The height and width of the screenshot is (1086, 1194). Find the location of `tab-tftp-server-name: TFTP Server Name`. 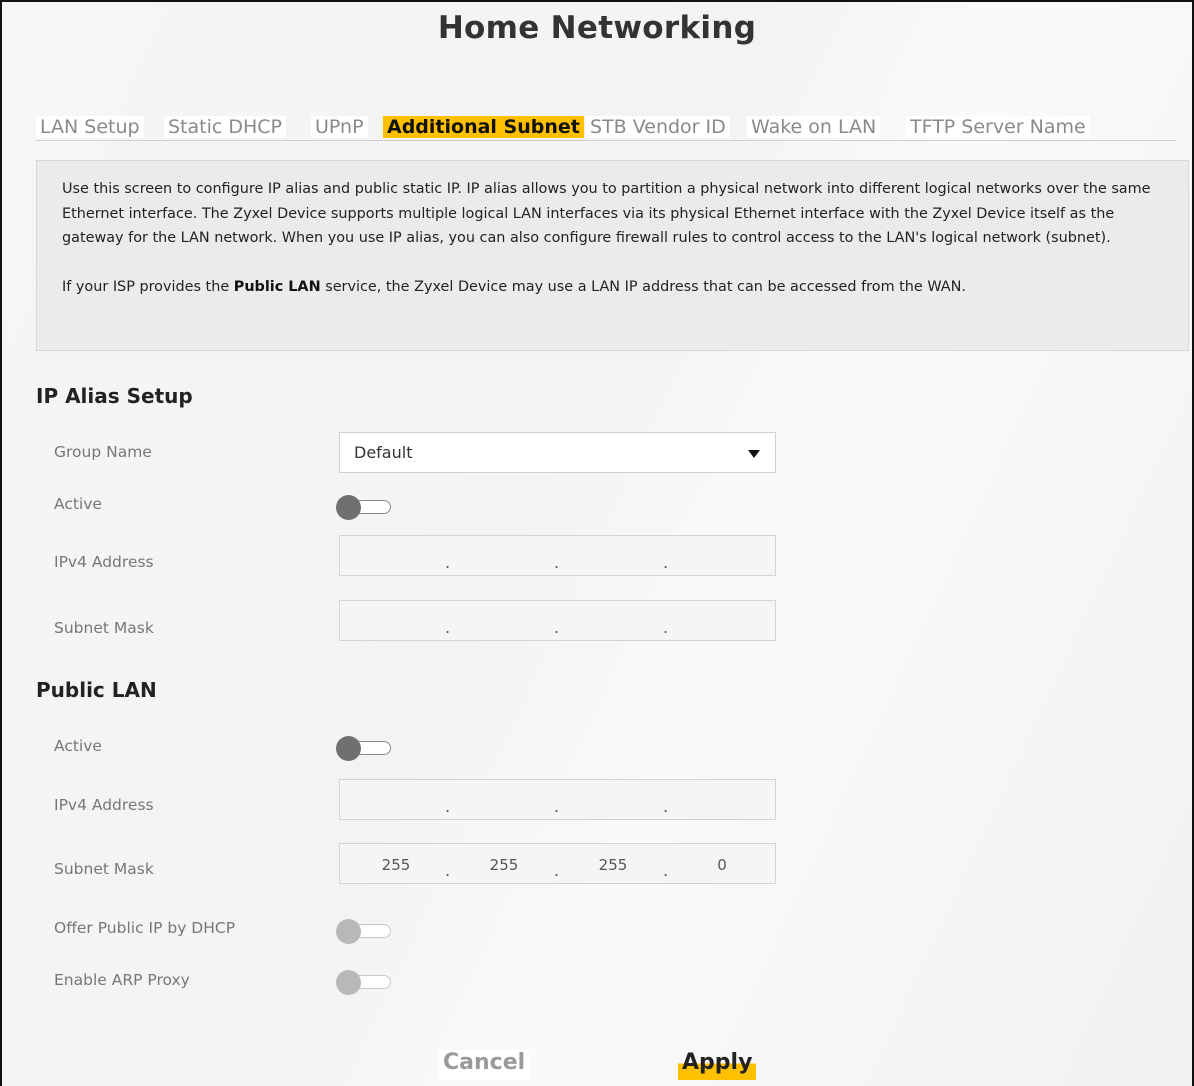

tab-tftp-server-name: TFTP Server Name is located at coordinates (998, 127).